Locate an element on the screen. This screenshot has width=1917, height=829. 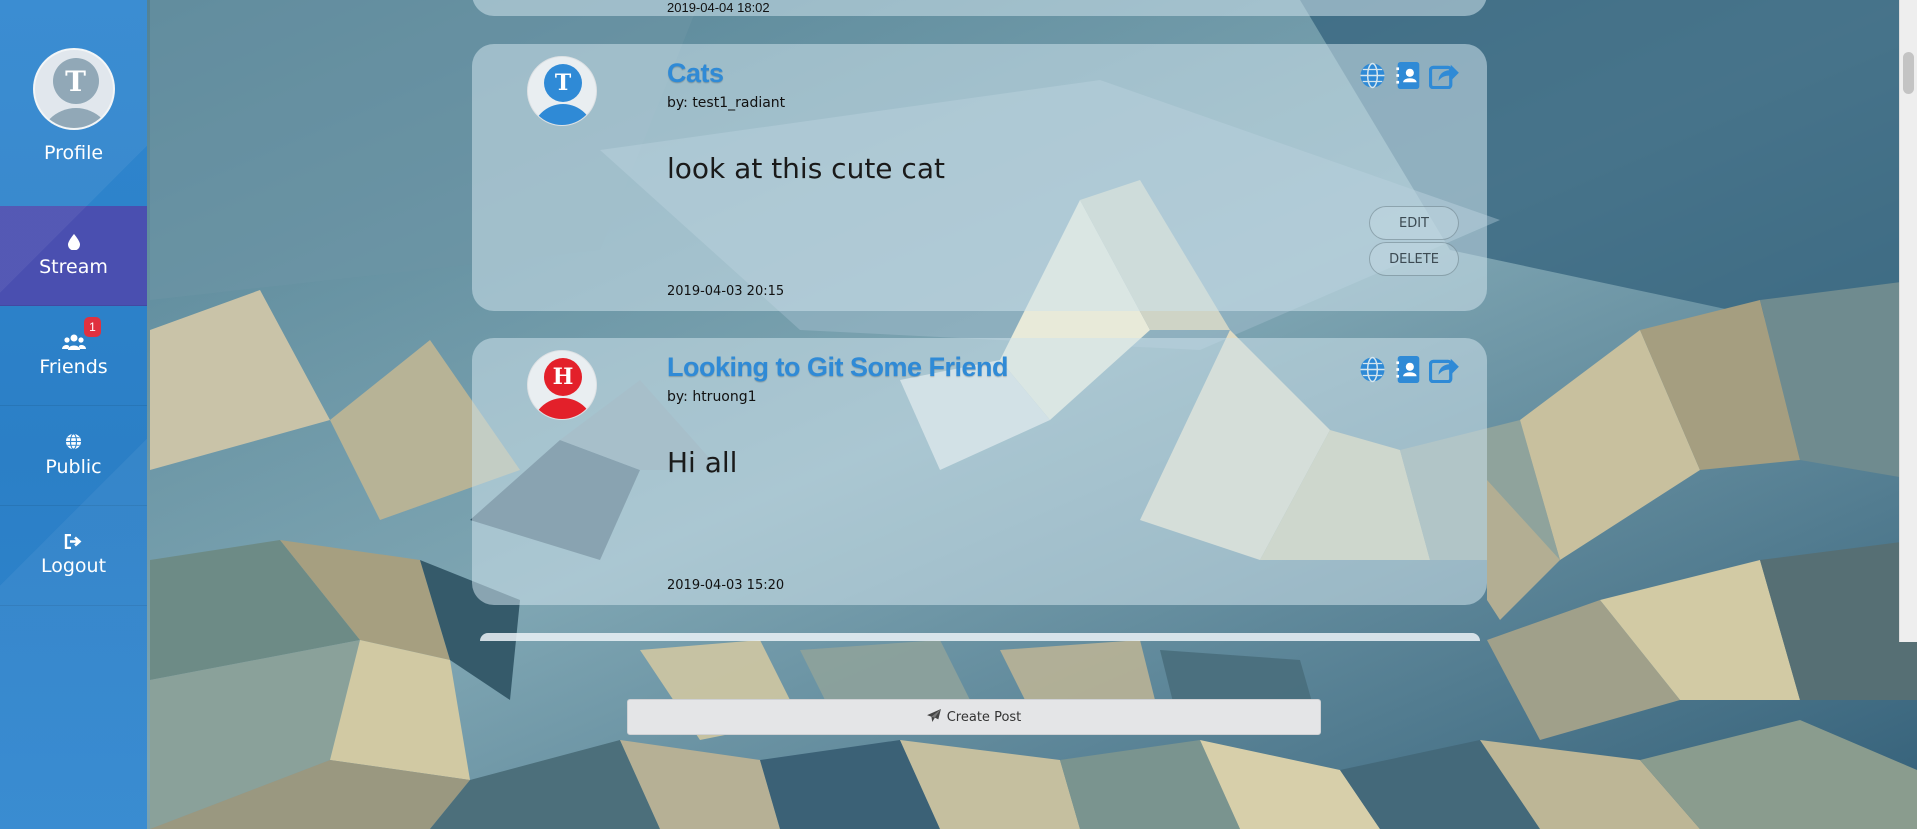
create-post-label: Create Post is located at coordinates (984, 717).